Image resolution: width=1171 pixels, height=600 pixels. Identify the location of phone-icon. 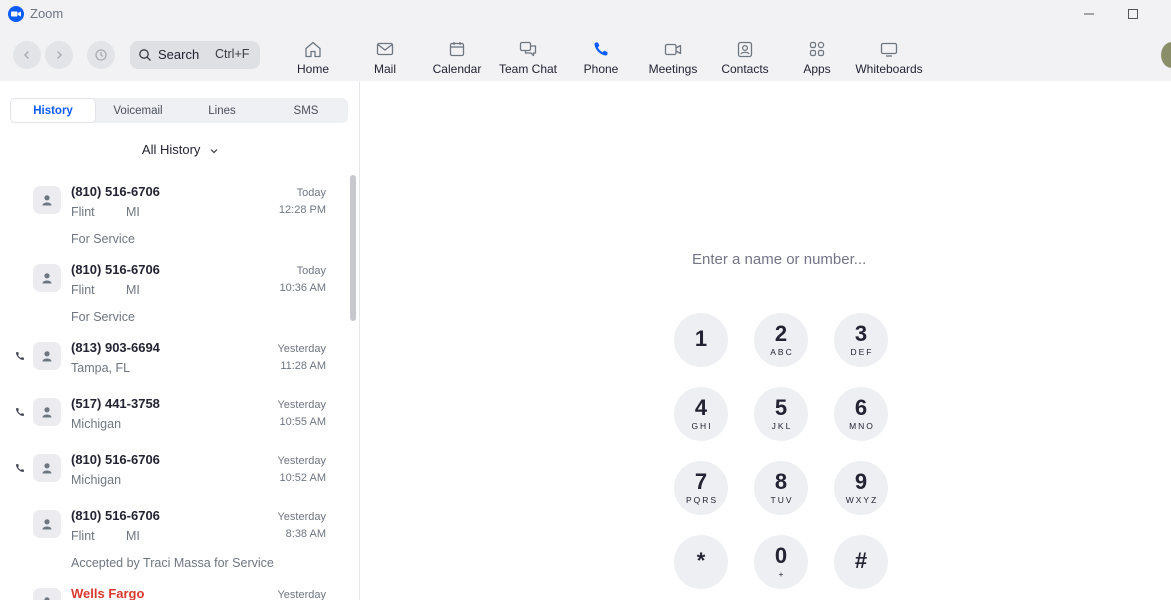
(601, 49).